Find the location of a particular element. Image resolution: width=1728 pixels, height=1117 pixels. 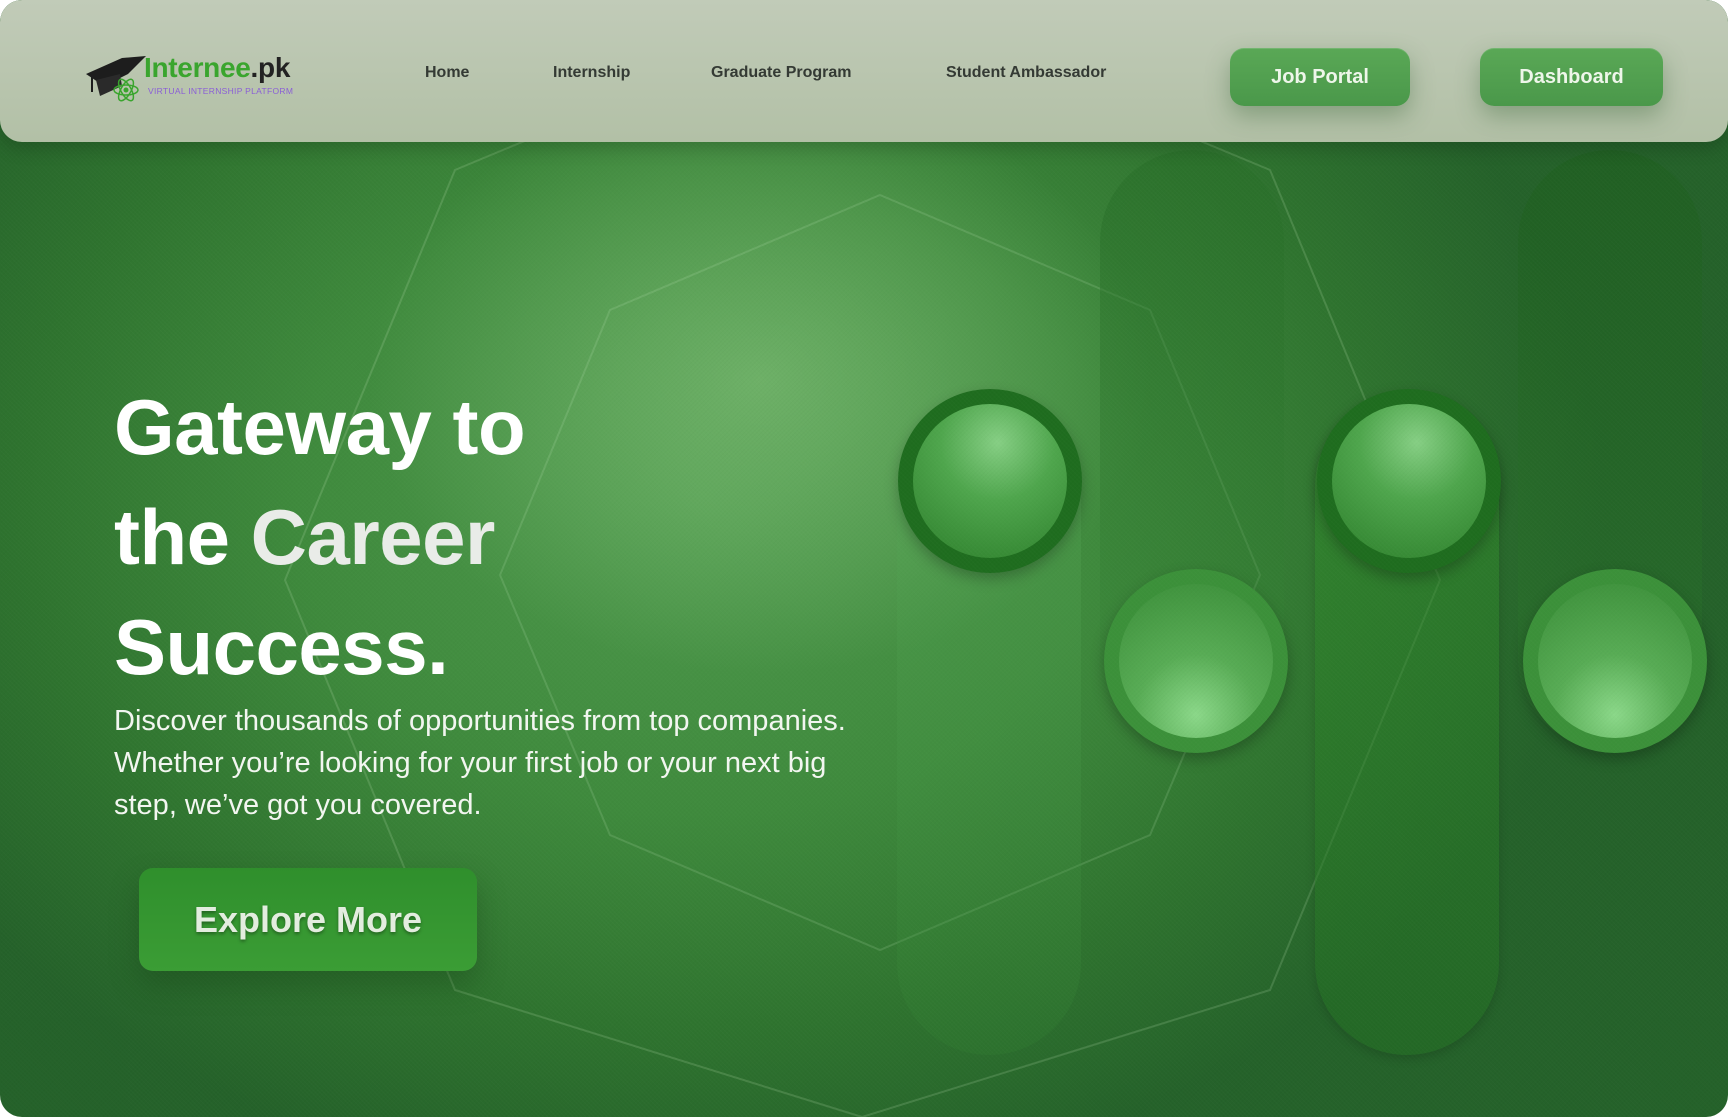

hero-title-line-2: the Career is located at coordinates (305, 537).